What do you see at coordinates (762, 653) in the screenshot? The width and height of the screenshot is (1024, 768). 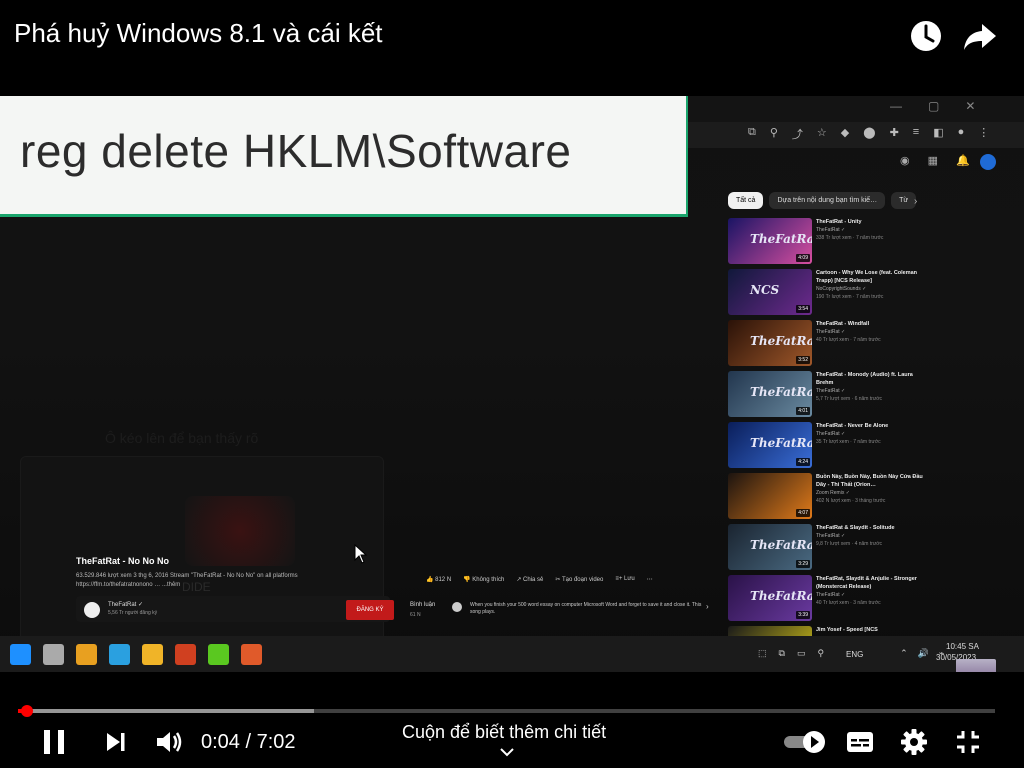 I see `tray-icon: ⬚` at bounding box center [762, 653].